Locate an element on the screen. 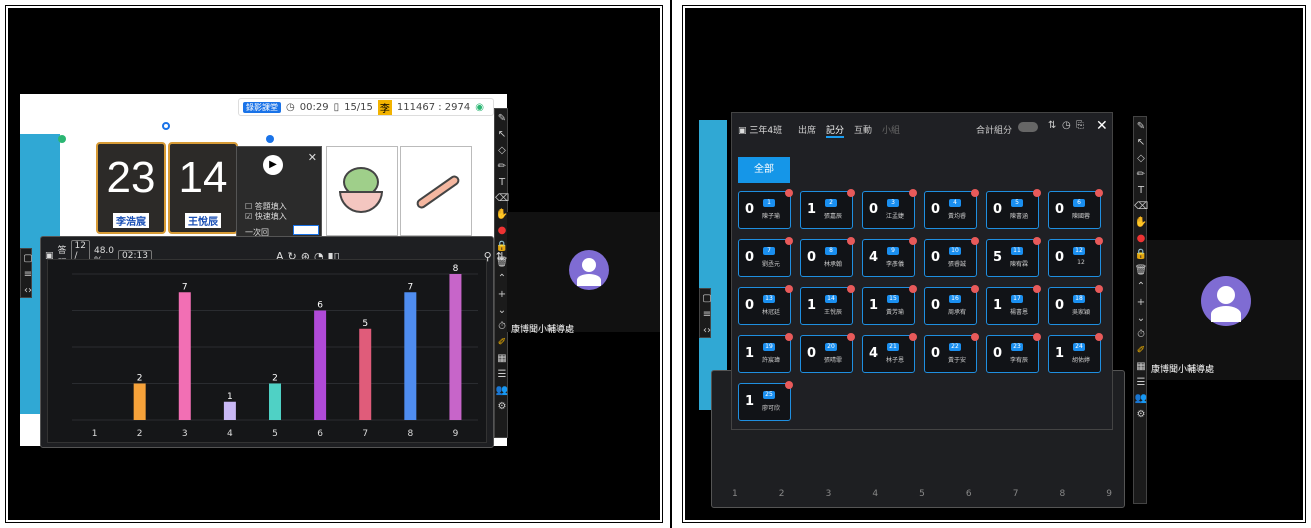  rotate-handle is located at coordinates (166, 126).